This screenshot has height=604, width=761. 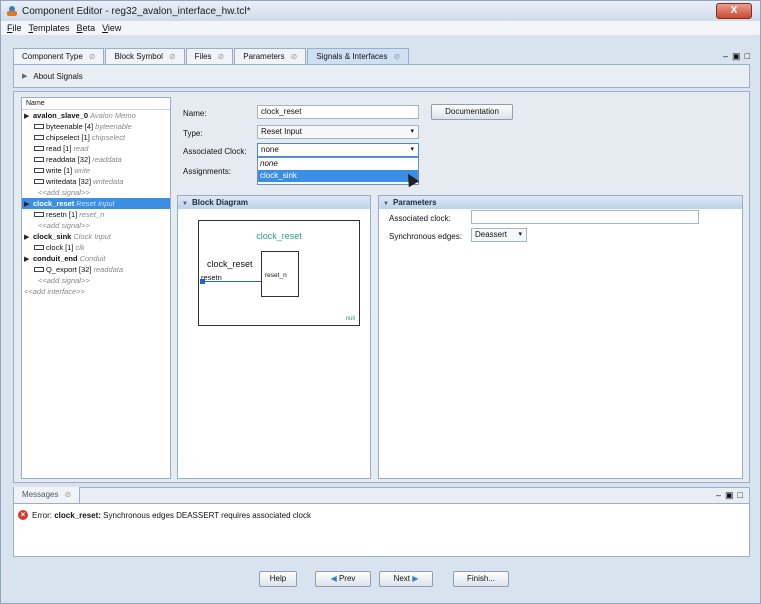 What do you see at coordinates (62, 214) in the screenshot?
I see `tree-item-label: resetn [1]` at bounding box center [62, 214].